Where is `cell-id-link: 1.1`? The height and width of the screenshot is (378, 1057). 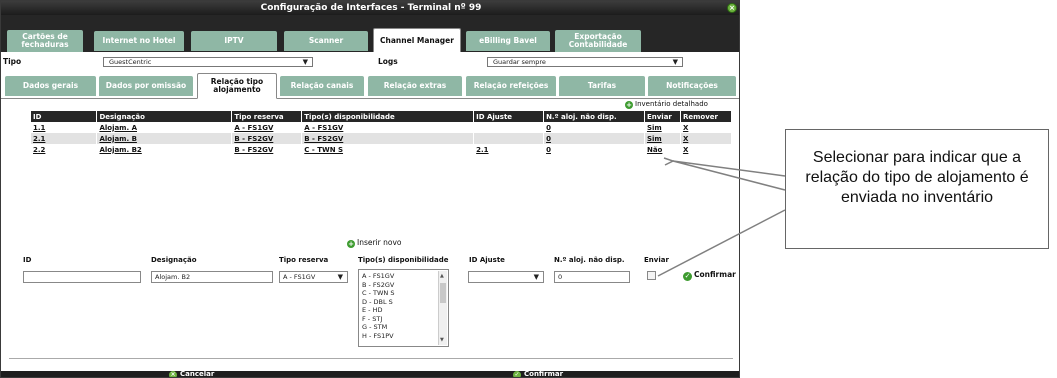 cell-id-link: 1.1 is located at coordinates (64, 127).